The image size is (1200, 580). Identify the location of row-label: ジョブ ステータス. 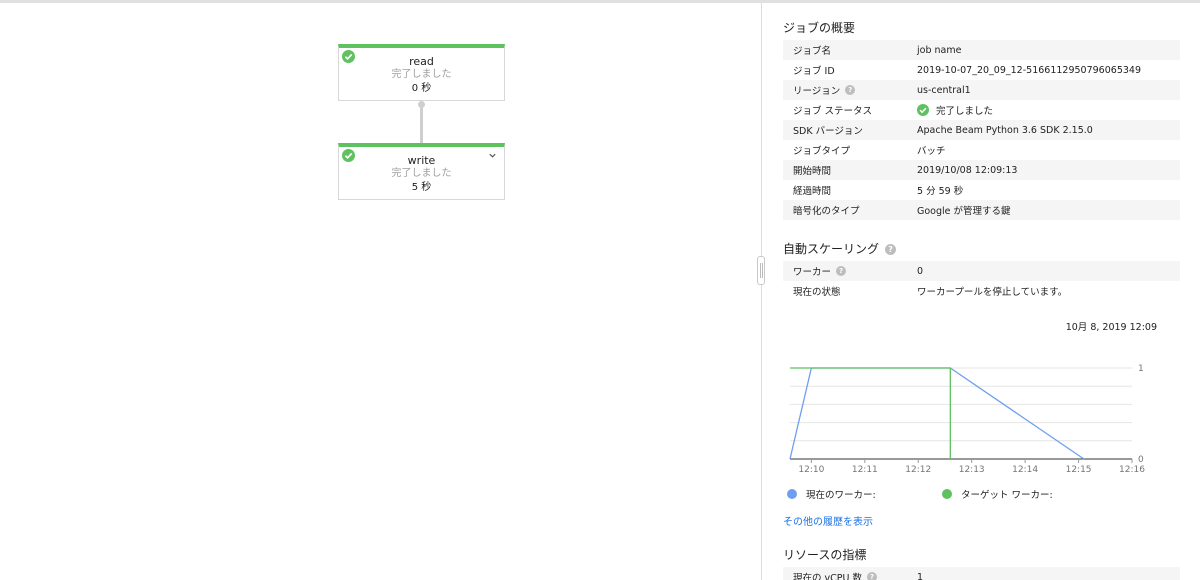
(833, 111).